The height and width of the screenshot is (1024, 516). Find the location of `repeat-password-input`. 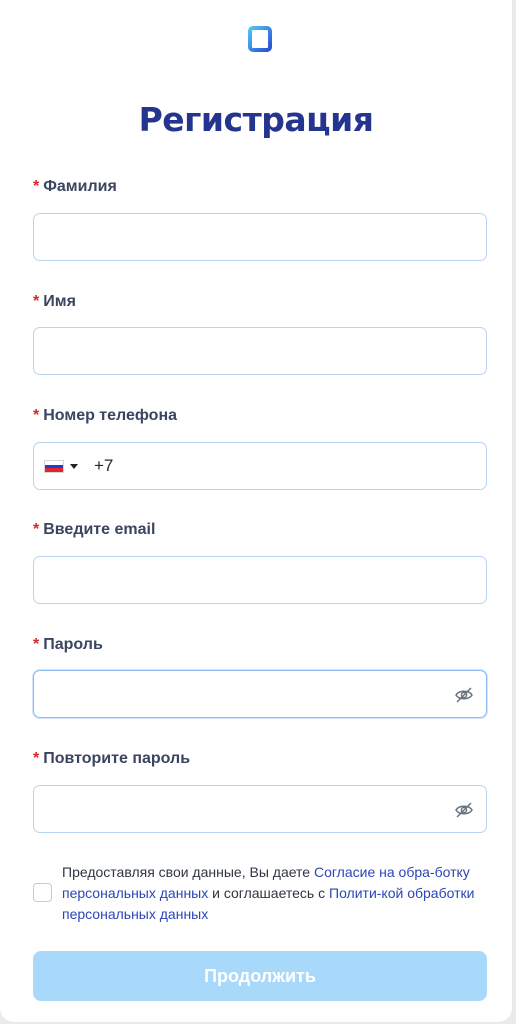

repeat-password-input is located at coordinates (260, 809).